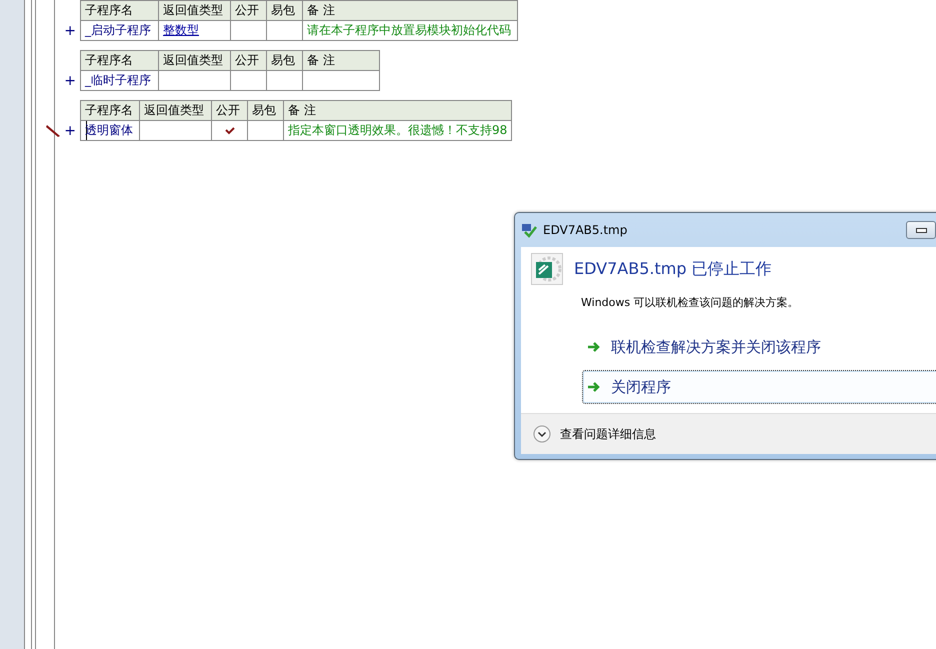  I want to click on table-cell: 请在本子程序中放置易模块初始化代码, so click(410, 31).